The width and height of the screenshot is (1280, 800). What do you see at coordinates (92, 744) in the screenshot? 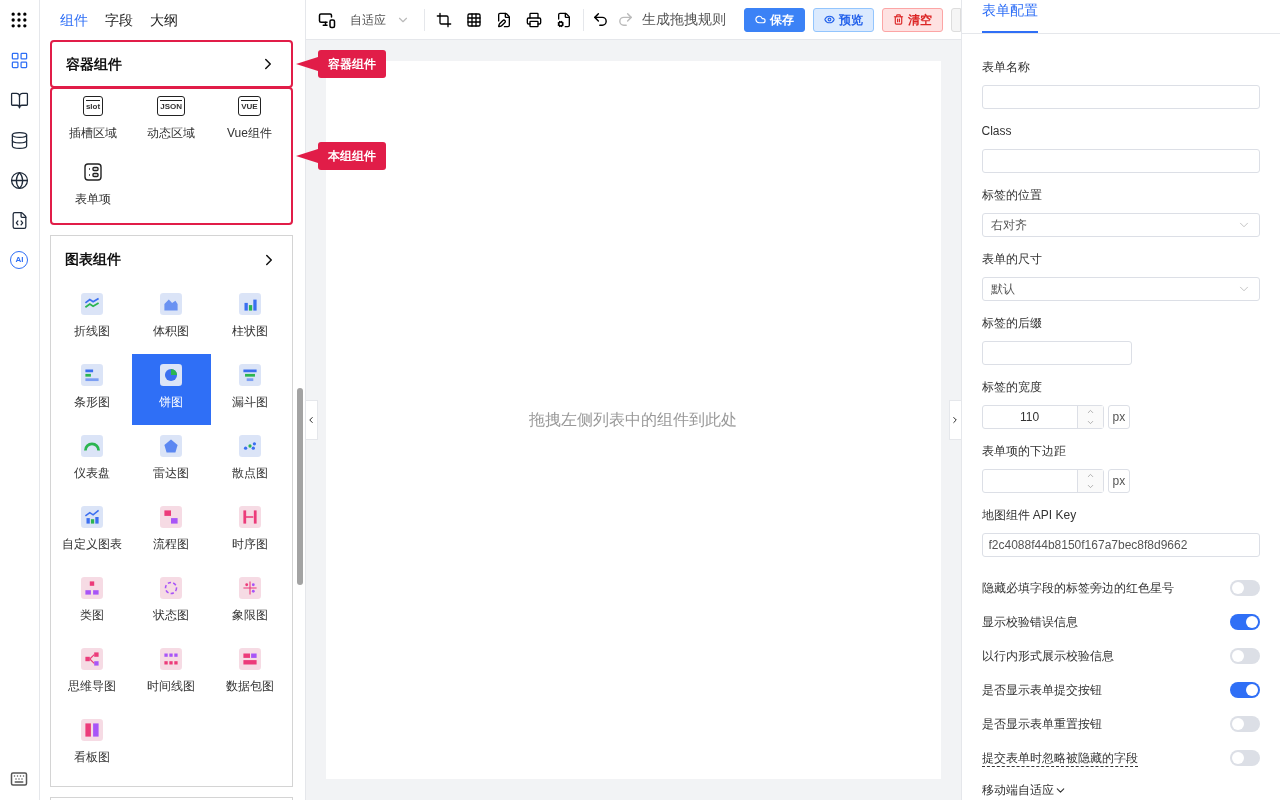
I see `component-item: 看板图` at bounding box center [92, 744].